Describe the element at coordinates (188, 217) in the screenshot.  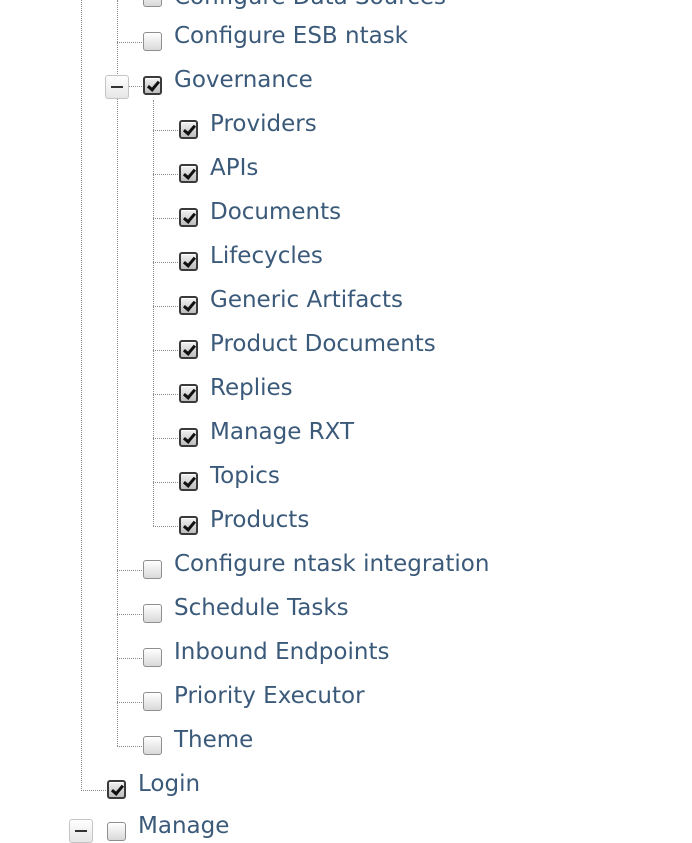
I see `checkbox-documents` at that location.